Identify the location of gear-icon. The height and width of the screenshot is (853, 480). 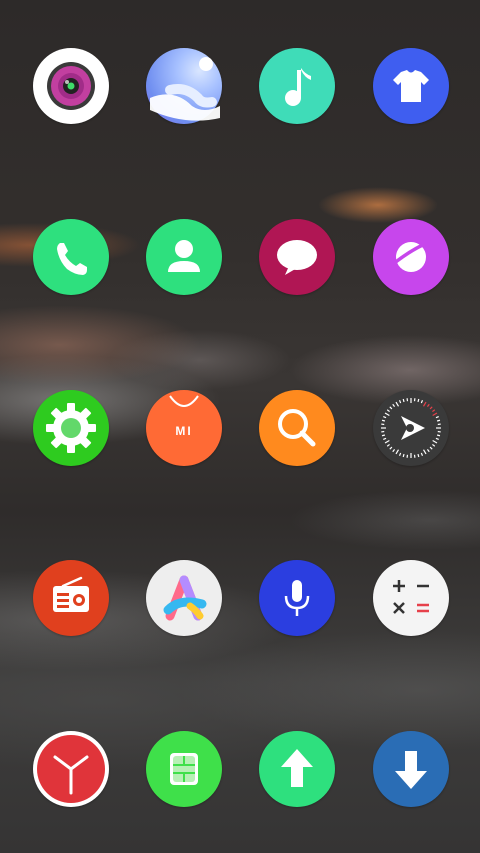
(71, 428).